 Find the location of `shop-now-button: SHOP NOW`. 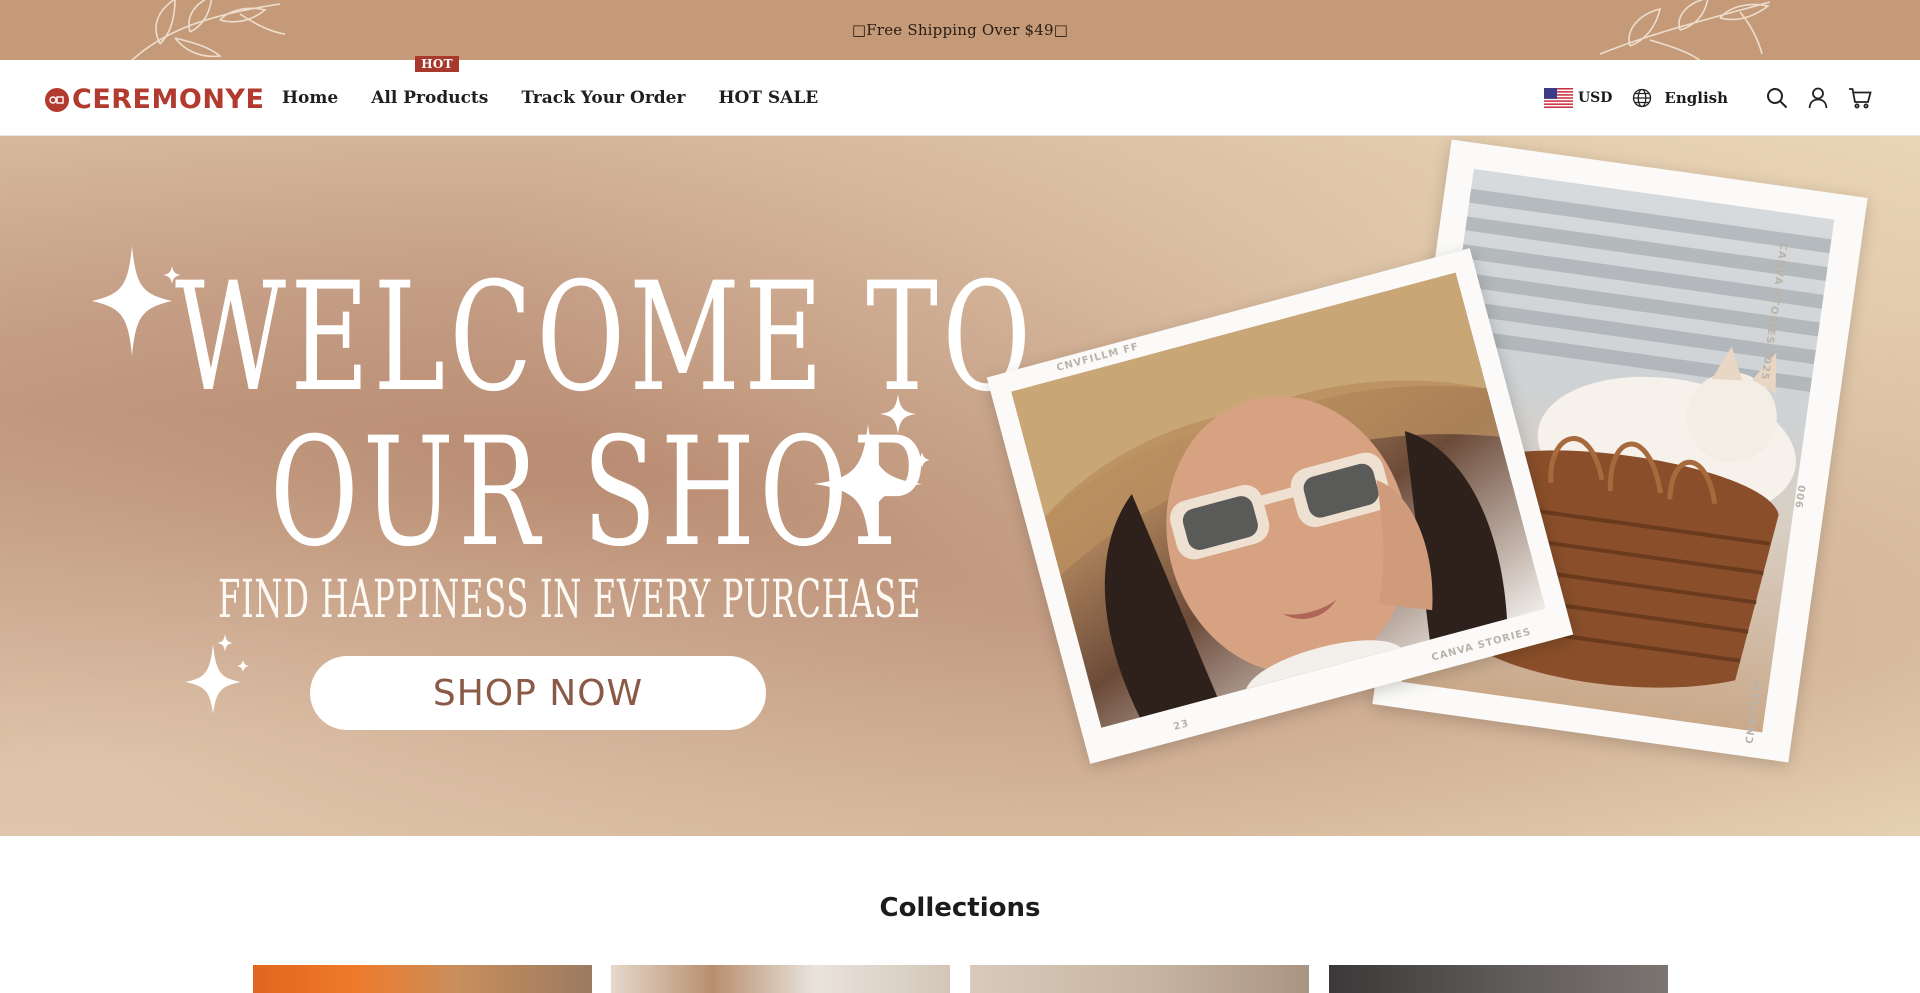

shop-now-button: SHOP NOW is located at coordinates (538, 693).